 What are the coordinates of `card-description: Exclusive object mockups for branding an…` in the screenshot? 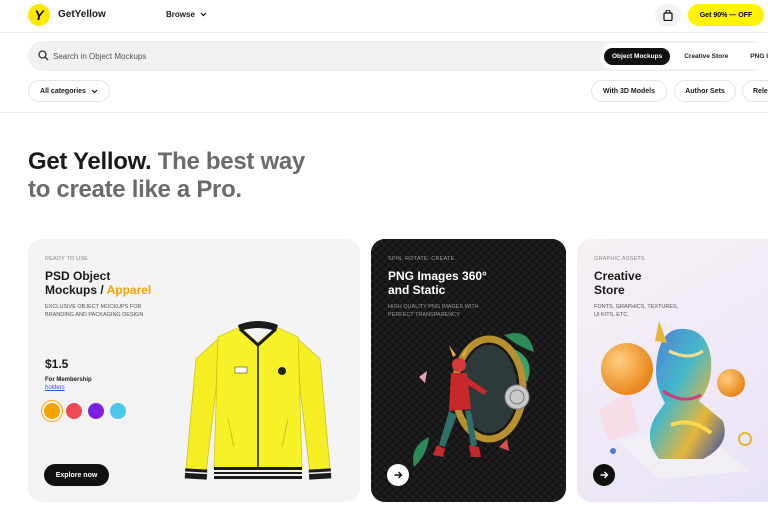 It's located at (94, 311).